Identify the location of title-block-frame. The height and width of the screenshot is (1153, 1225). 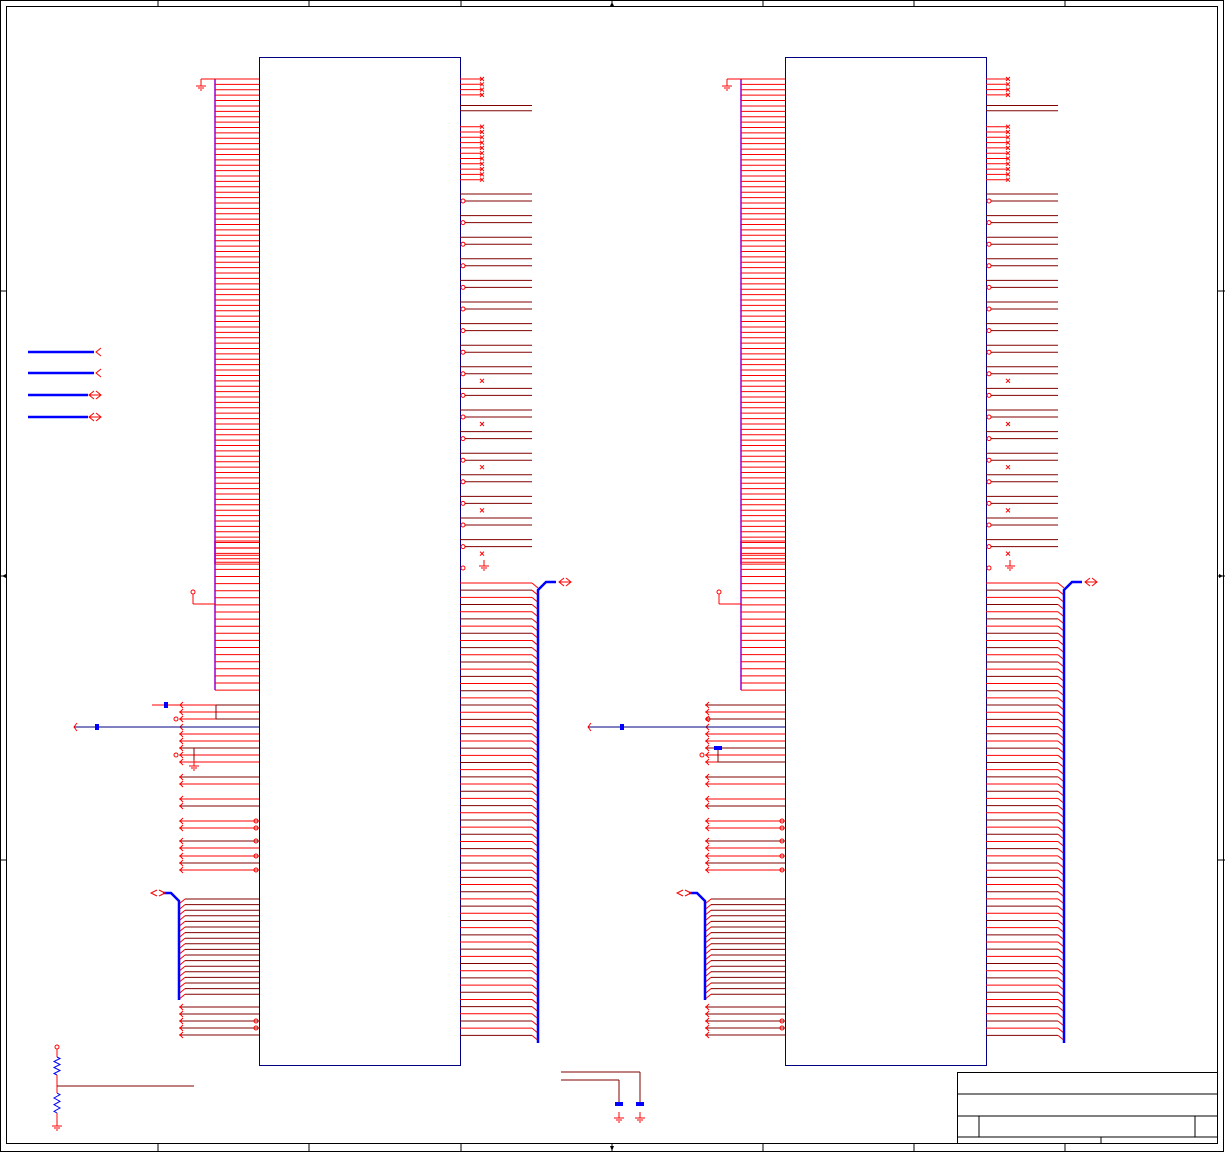
(1087, 1108).